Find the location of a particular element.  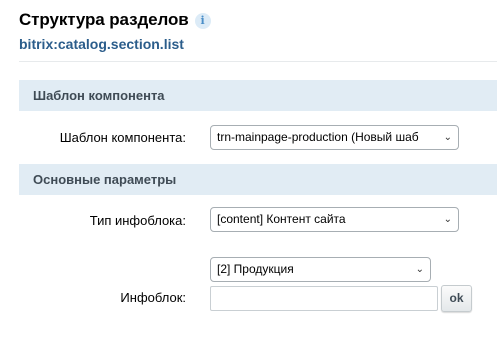

iblock-type-select-value: [content] Контент сайта is located at coordinates (281, 219).